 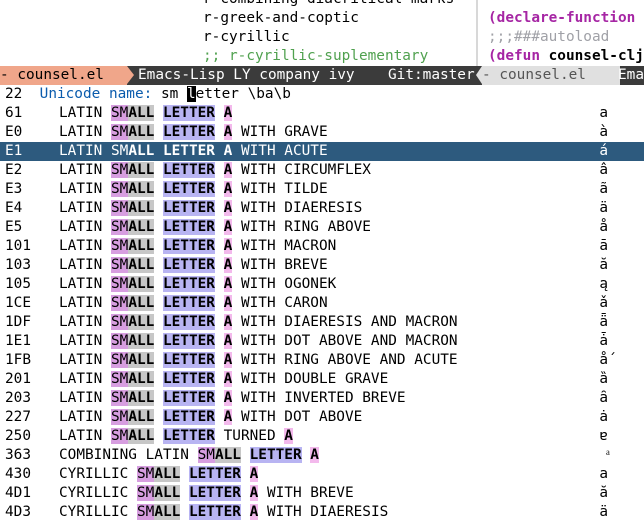 What do you see at coordinates (322, 284) in the screenshot?
I see `candidate-row: 105 LATIN SMALL LETTER A WITH OGONEK ą` at bounding box center [322, 284].